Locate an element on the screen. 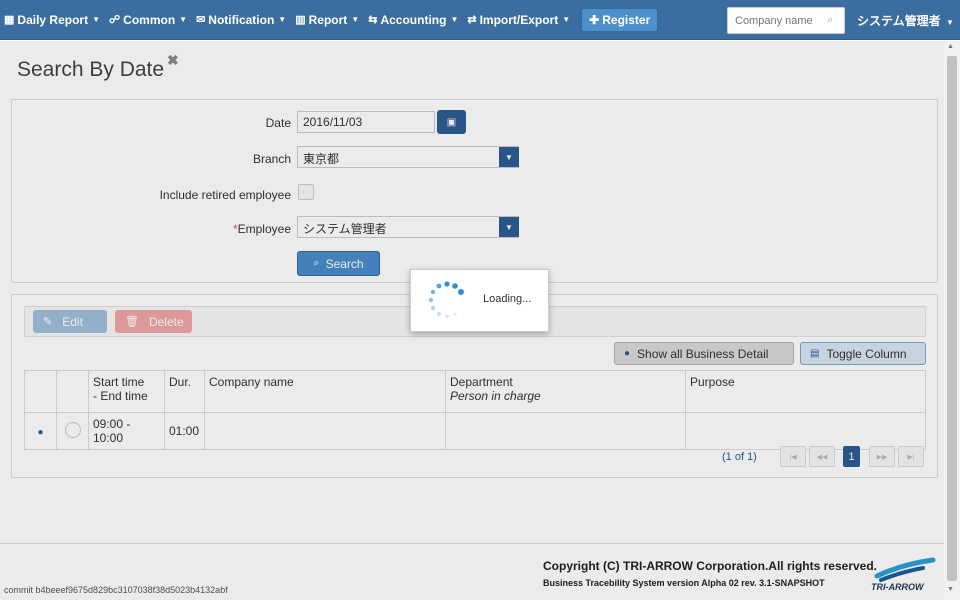 This screenshot has height=600, width=960. nav-daily-report: ▦ Daily Report ▼ is located at coordinates (52, 20).